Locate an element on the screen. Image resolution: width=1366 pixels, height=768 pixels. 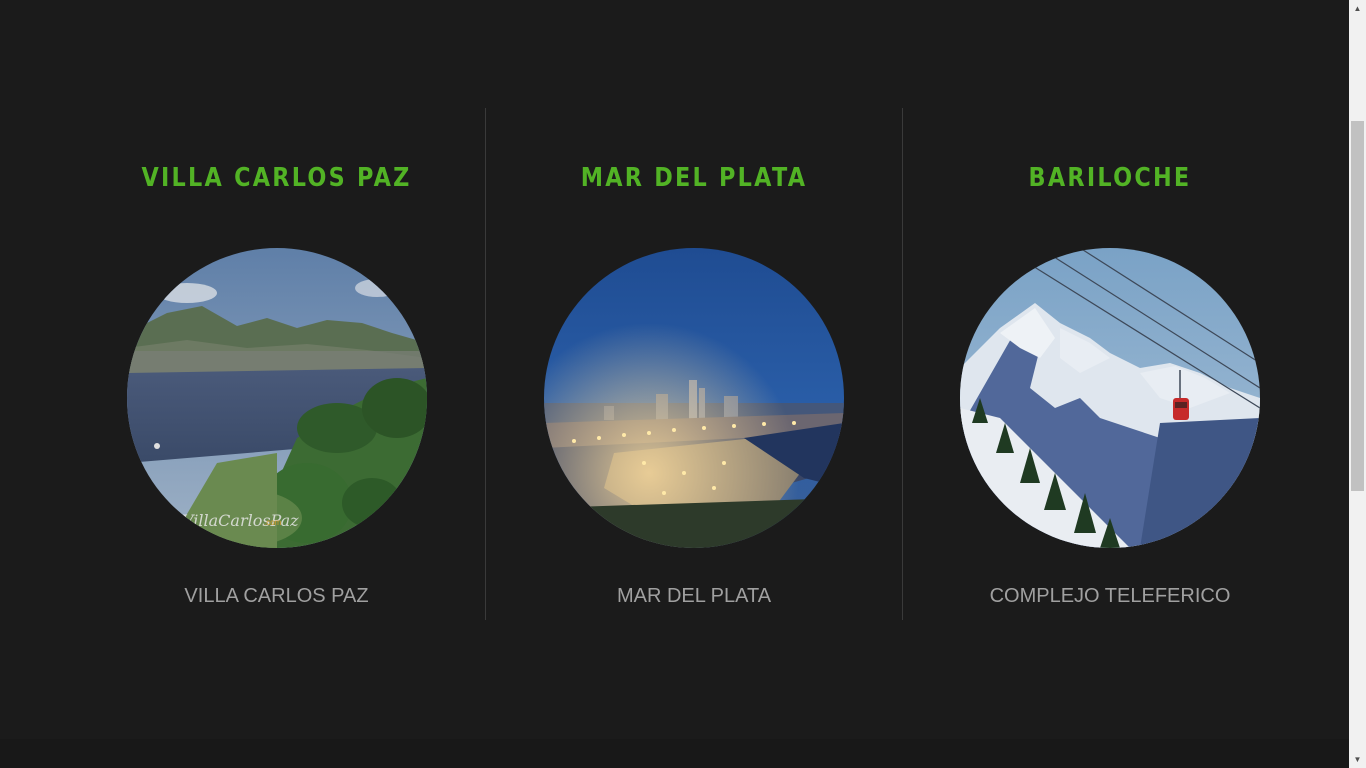
vertical-scrollbar: ▲ ▼ is located at coordinates (1357, 384).